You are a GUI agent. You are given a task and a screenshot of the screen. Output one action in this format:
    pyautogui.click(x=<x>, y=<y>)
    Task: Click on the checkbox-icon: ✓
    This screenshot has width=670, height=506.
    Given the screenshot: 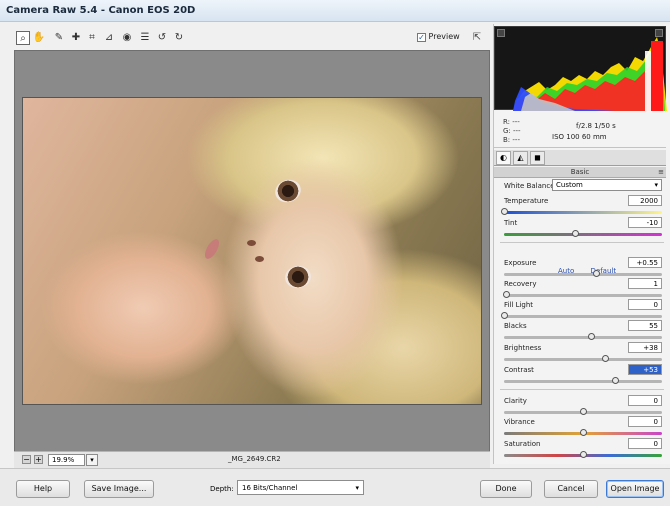 What is the action you would take?
    pyautogui.click(x=421, y=37)
    